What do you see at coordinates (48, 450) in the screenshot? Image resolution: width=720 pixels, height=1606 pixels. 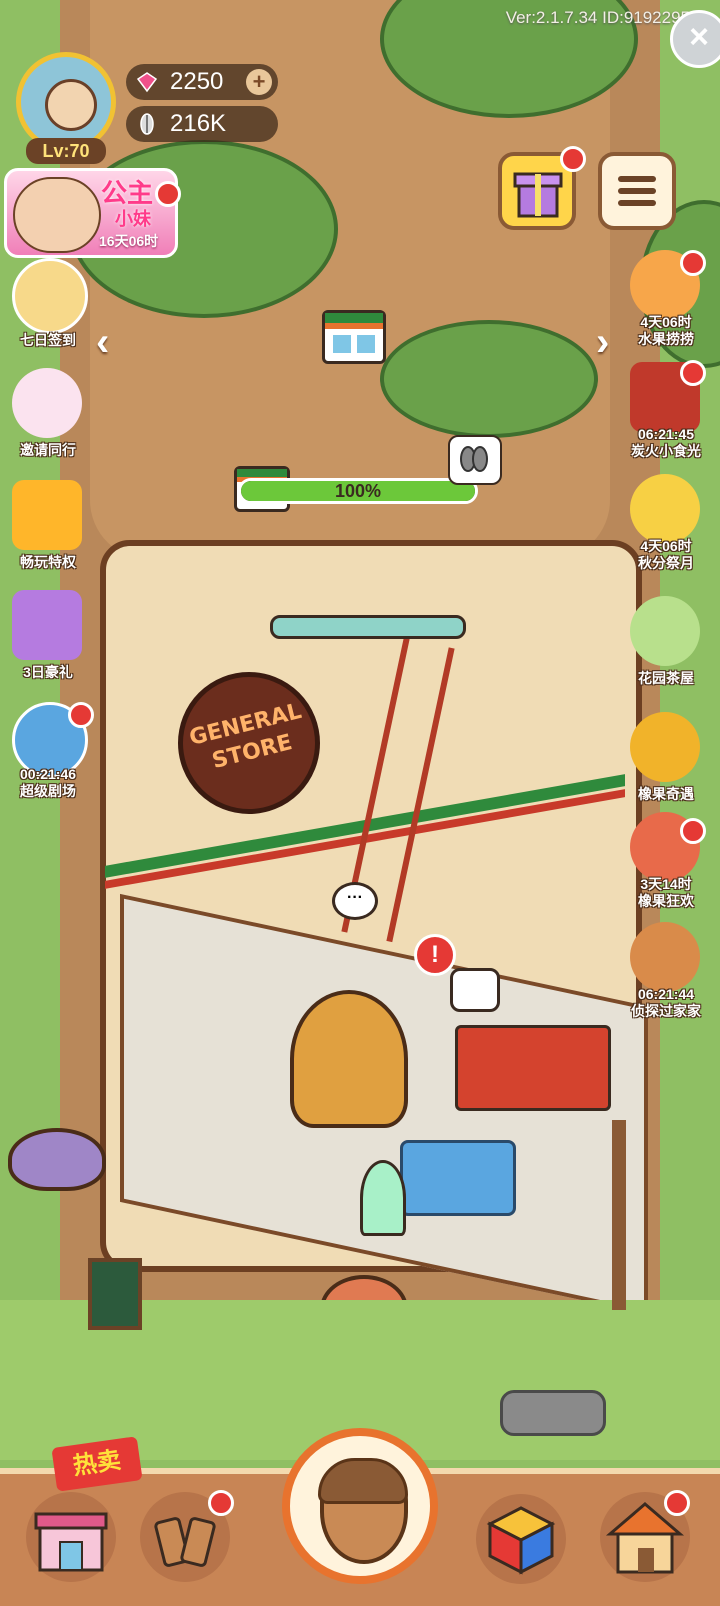 I see `side-label: 邀请同行` at bounding box center [48, 450].